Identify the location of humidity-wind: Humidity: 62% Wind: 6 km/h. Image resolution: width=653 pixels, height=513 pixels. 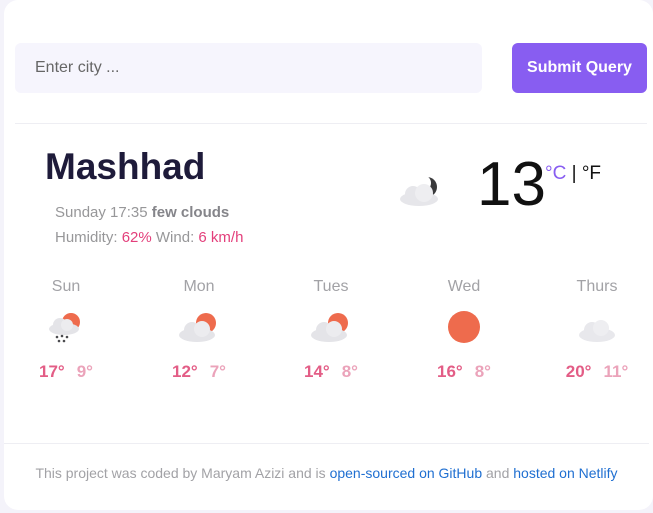
(149, 237).